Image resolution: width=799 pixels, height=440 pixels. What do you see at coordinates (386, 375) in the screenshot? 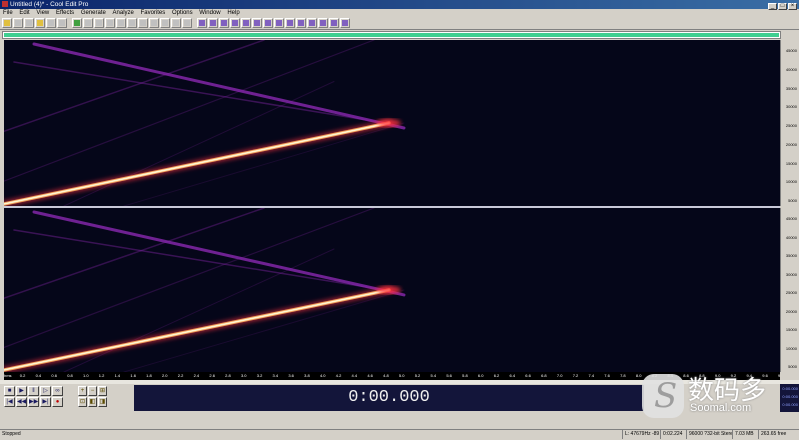
I see `time-tick-label: 4.8` at bounding box center [386, 375].